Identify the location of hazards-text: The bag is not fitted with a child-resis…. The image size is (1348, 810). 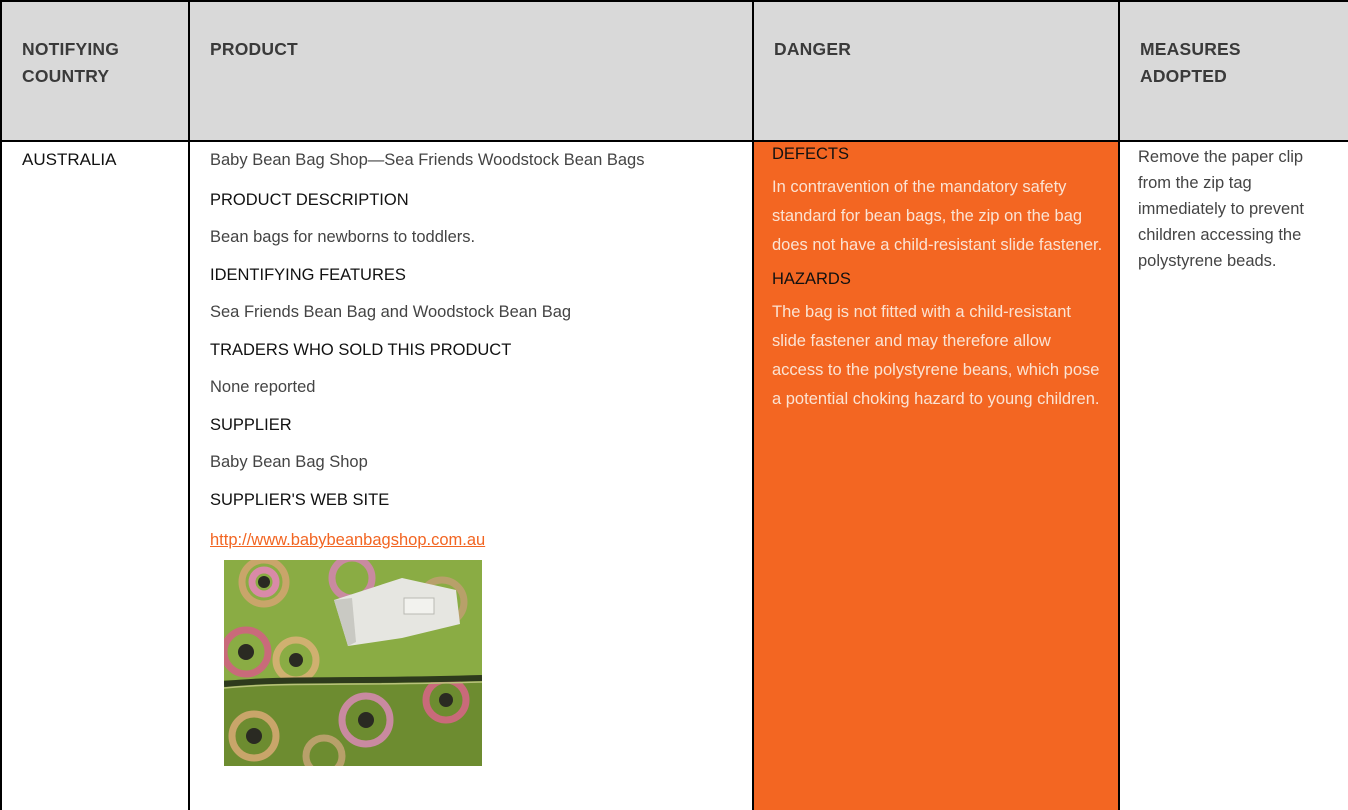
(936, 355).